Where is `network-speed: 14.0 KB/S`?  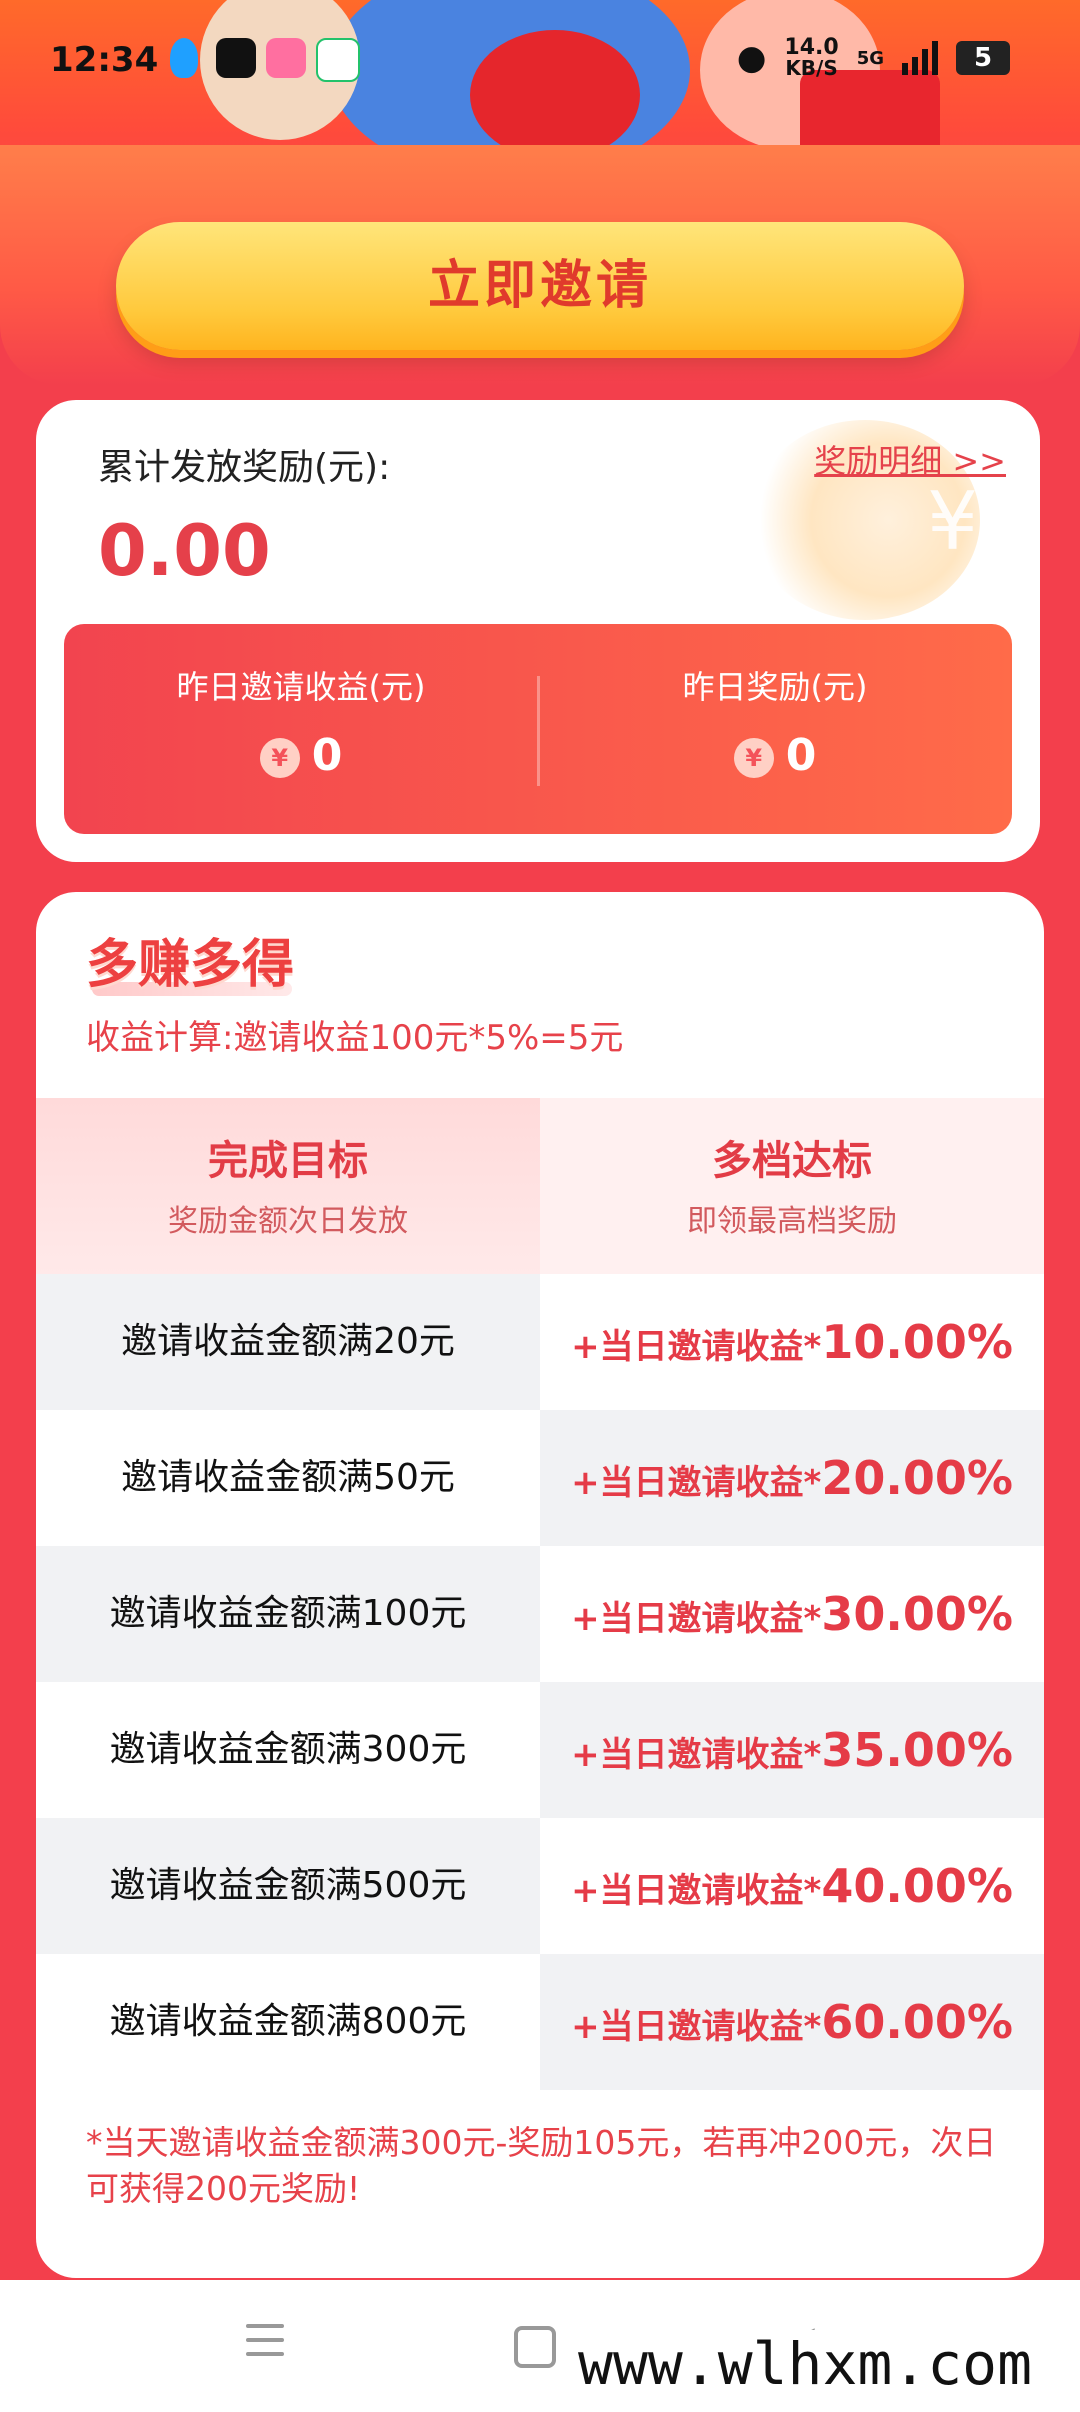 network-speed: 14.0 KB/S is located at coordinates (811, 57).